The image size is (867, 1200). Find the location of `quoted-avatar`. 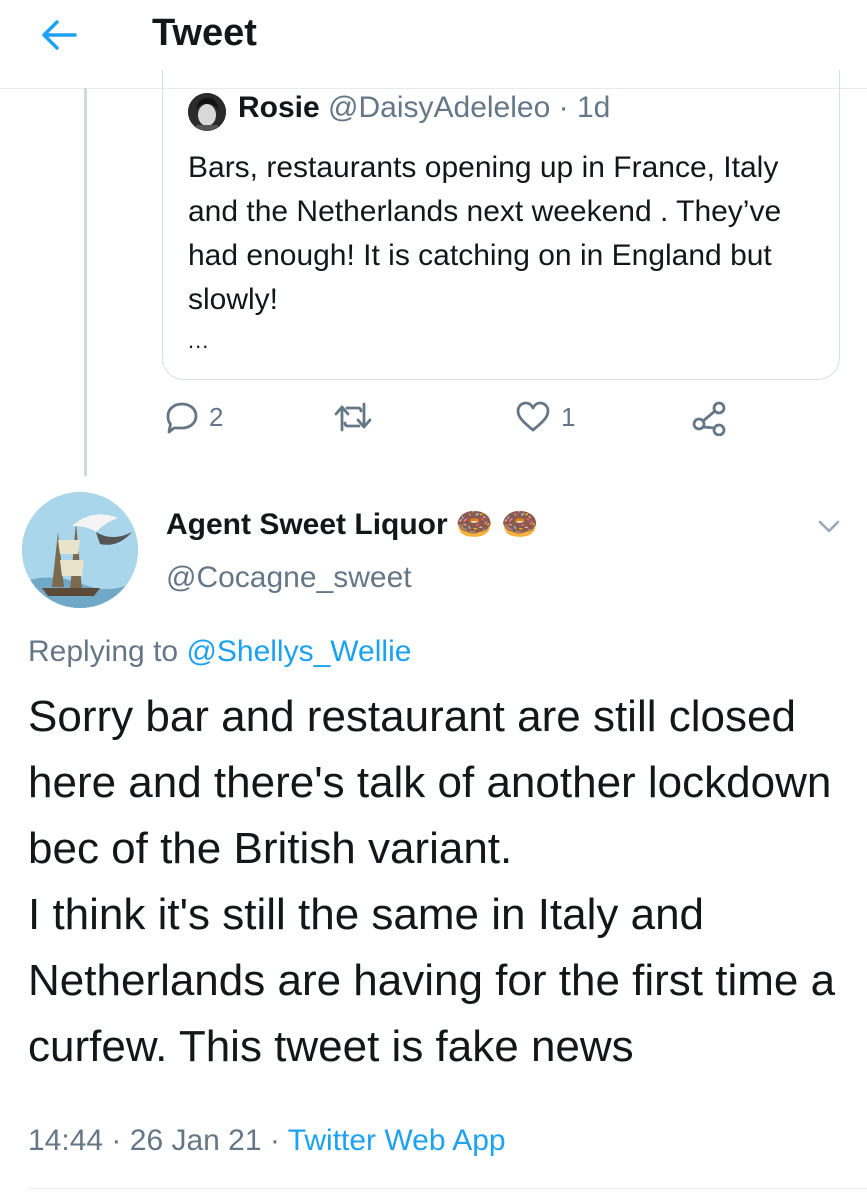

quoted-avatar is located at coordinates (207, 112).